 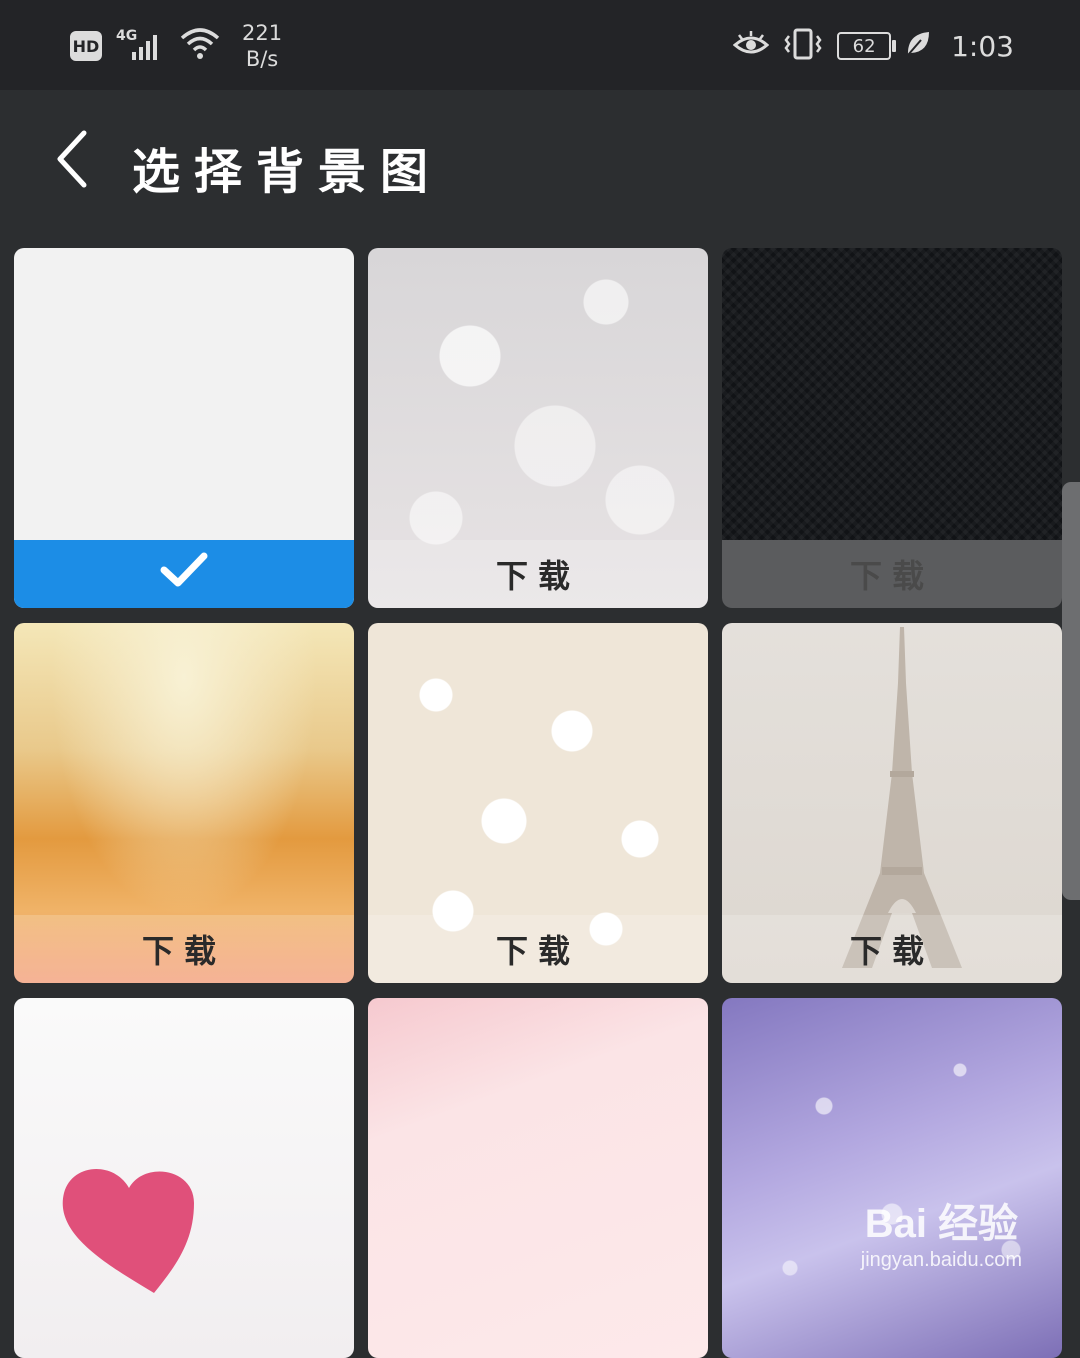 What do you see at coordinates (892, 1178) in the screenshot?
I see `background-card-drops` at bounding box center [892, 1178].